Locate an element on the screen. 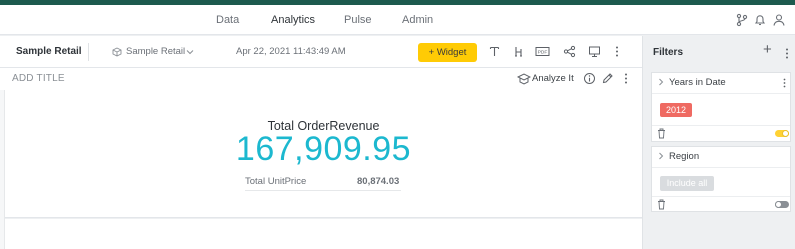  tab-admin: Admin is located at coordinates (417, 20).